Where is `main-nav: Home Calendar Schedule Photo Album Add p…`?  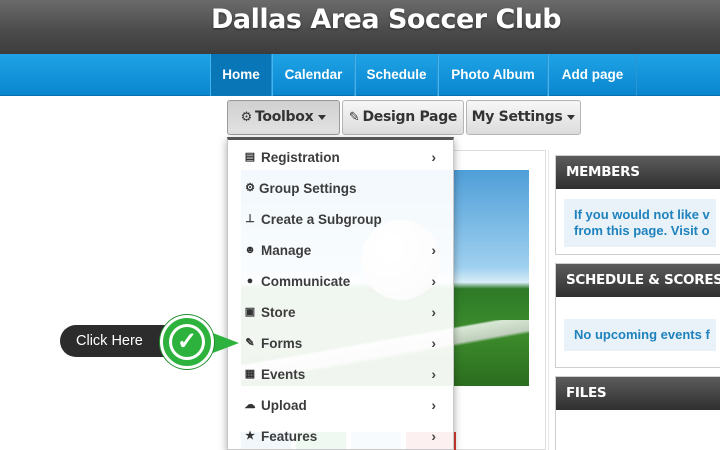
main-nav: Home Calendar Schedule Photo Album Add p… is located at coordinates (360, 75).